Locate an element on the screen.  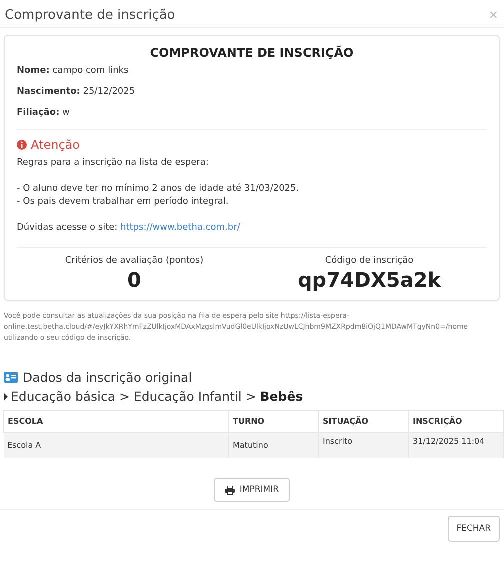
notice-title: Atenção is located at coordinates (55, 145).